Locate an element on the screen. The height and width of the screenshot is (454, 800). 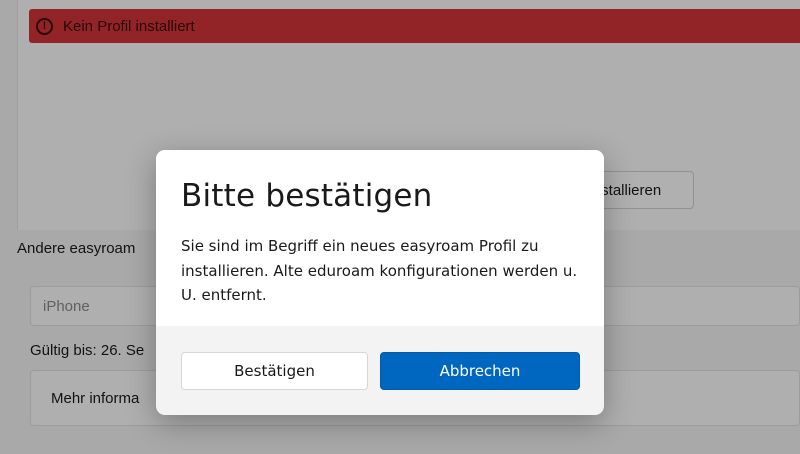
confirm-button-label: Bestätigen is located at coordinates (274, 371).